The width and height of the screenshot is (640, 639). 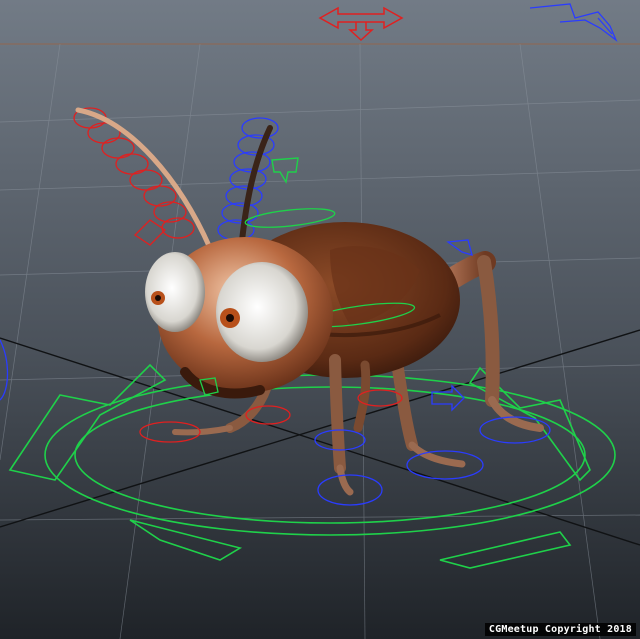 I want to click on left-eye, so click(x=175, y=292).